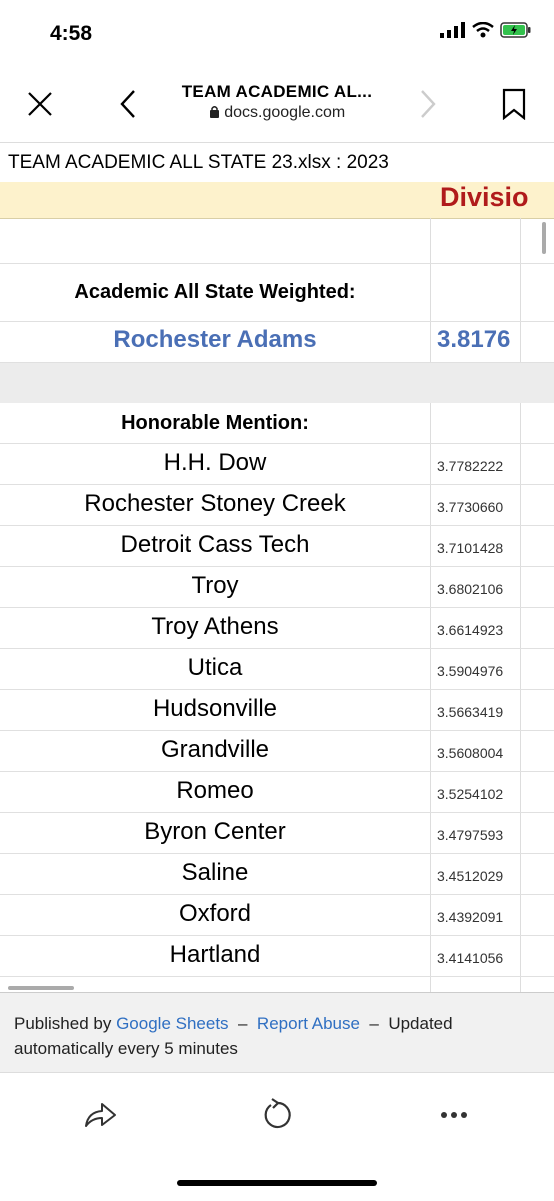  I want to click on signal-icon, so click(452, 30).